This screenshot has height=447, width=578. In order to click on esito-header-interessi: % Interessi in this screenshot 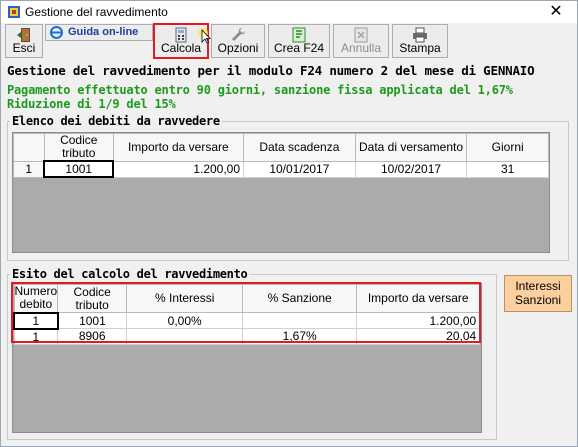, I will do `click(185, 298)`.